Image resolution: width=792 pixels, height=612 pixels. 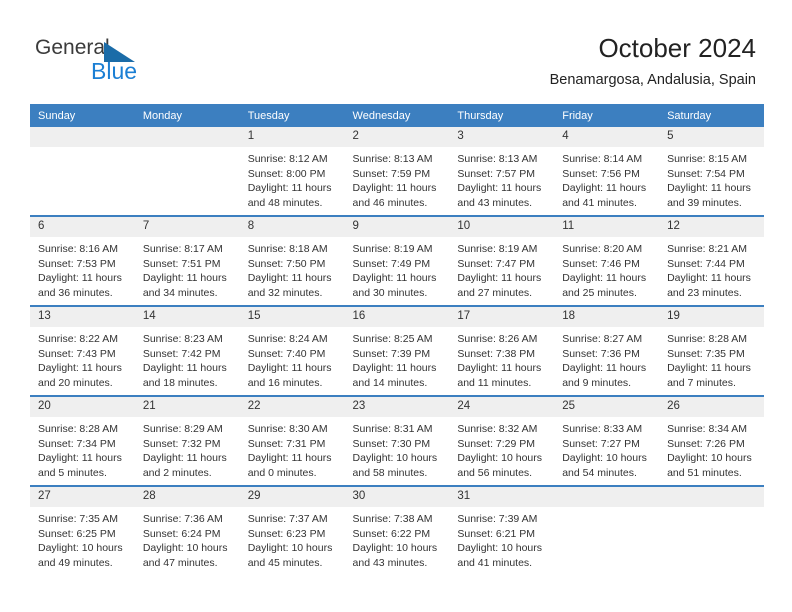 What do you see at coordinates (78, 429) in the screenshot?
I see `sunrise-text: Sunrise: 8:28 AM` at bounding box center [78, 429].